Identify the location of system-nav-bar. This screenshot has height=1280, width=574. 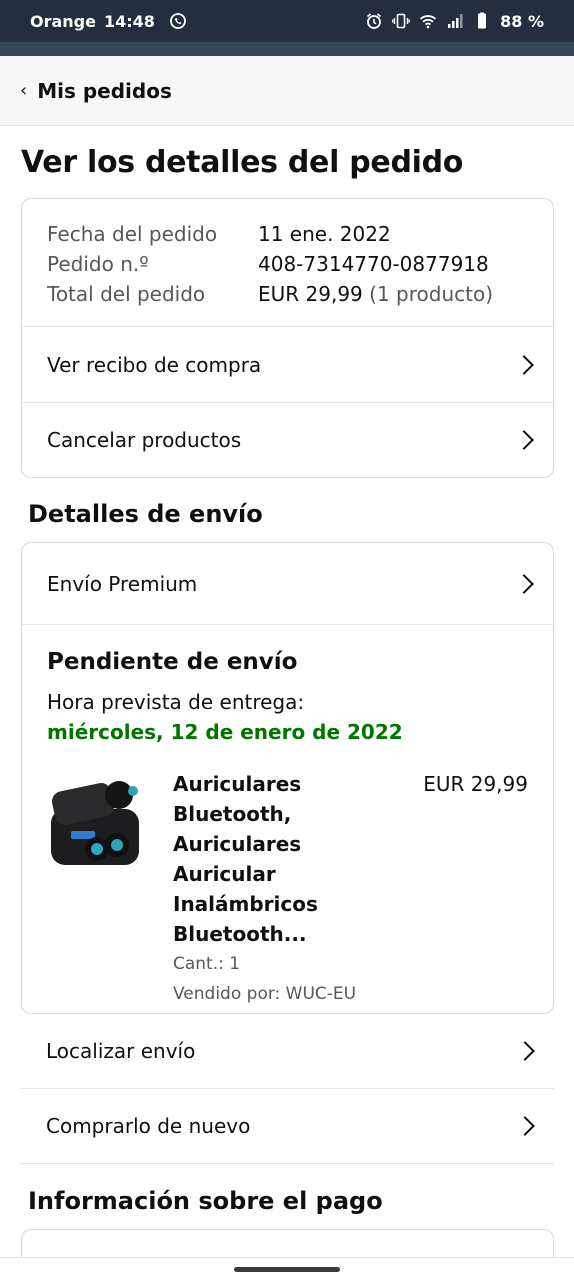
(287, 1268).